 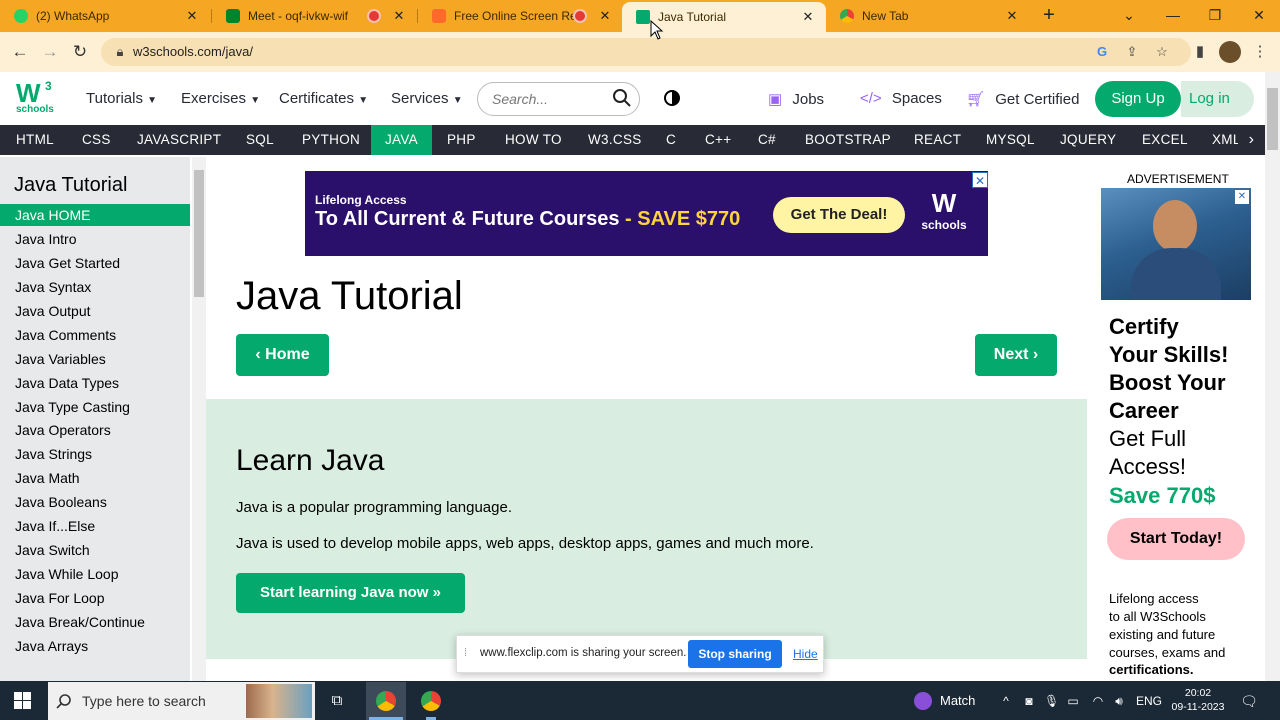 What do you see at coordinates (805, 654) in the screenshot?
I see `hide-link: Hide` at bounding box center [805, 654].